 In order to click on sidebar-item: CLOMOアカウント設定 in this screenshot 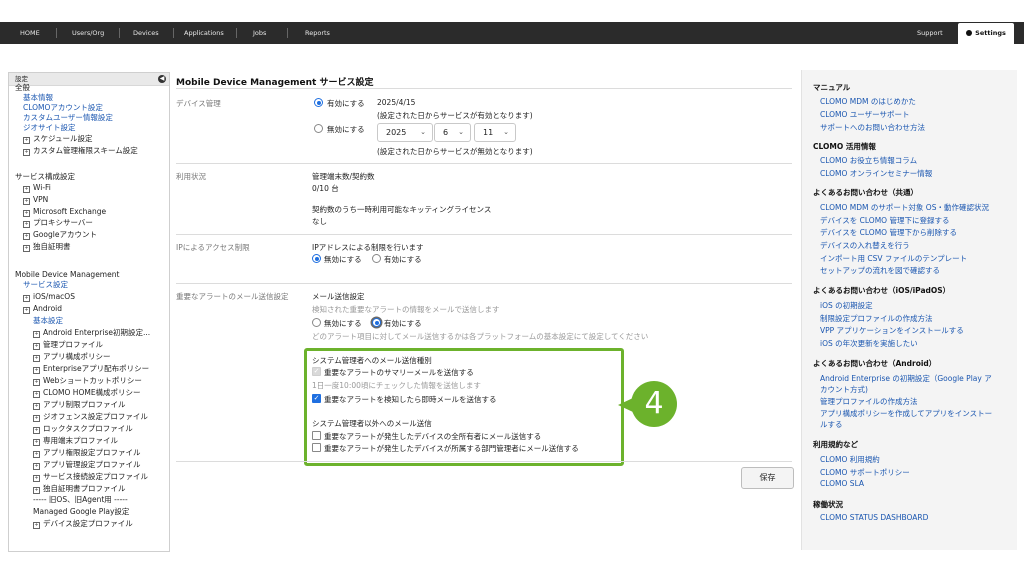, I will do `click(63, 108)`.